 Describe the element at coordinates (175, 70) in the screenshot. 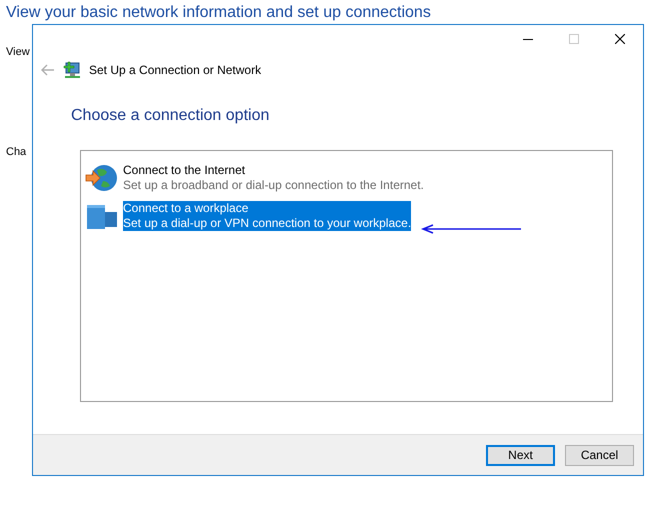

I see `dialog-title: Set Up a Connection or Network` at that location.